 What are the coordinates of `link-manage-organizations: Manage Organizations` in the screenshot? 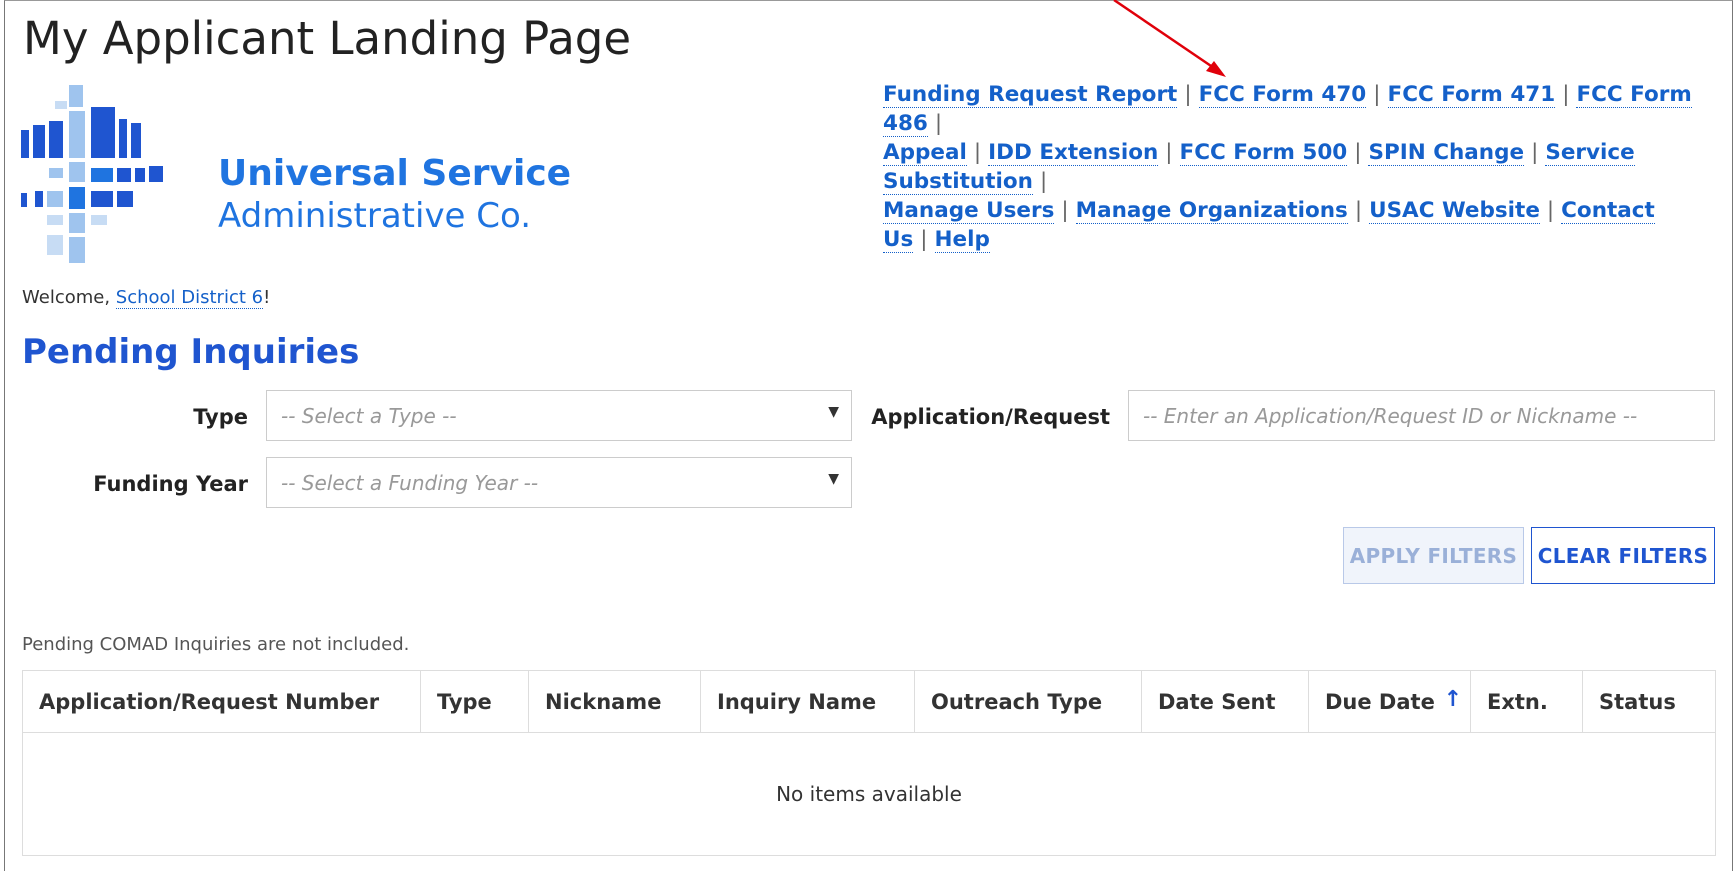 It's located at (1211, 211).